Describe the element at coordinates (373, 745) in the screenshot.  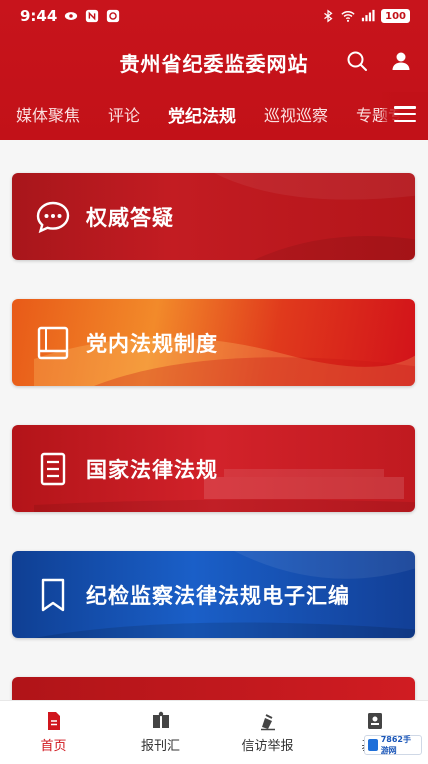
I see `watermark-logo-icon` at that location.